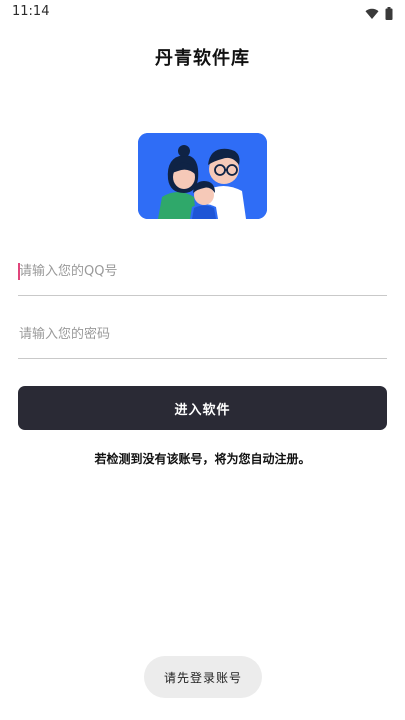 The image size is (405, 720). I want to click on password-input, so click(202, 334).